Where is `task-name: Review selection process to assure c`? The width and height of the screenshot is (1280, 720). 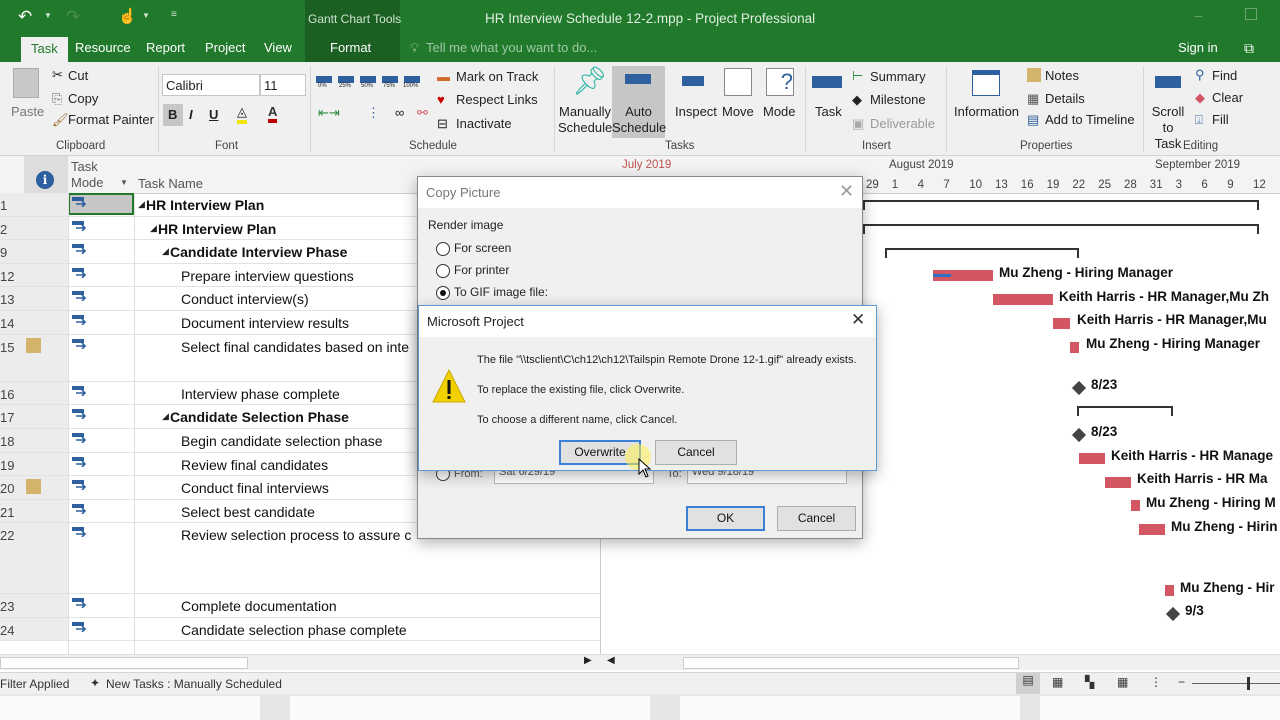 task-name: Review selection process to assure c is located at coordinates (296, 535).